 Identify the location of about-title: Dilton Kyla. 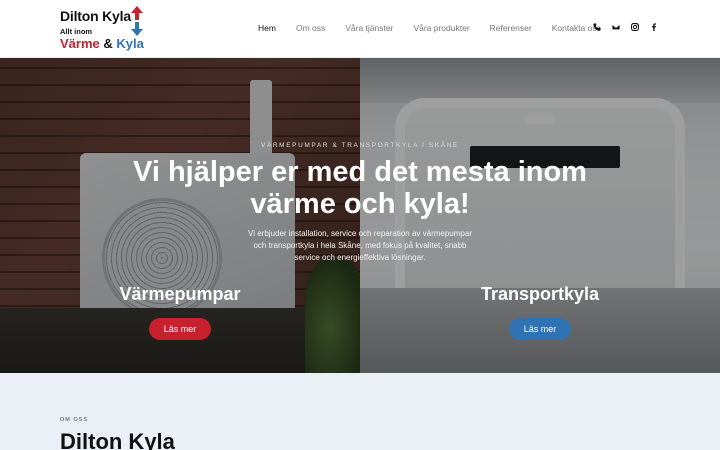
(117, 439).